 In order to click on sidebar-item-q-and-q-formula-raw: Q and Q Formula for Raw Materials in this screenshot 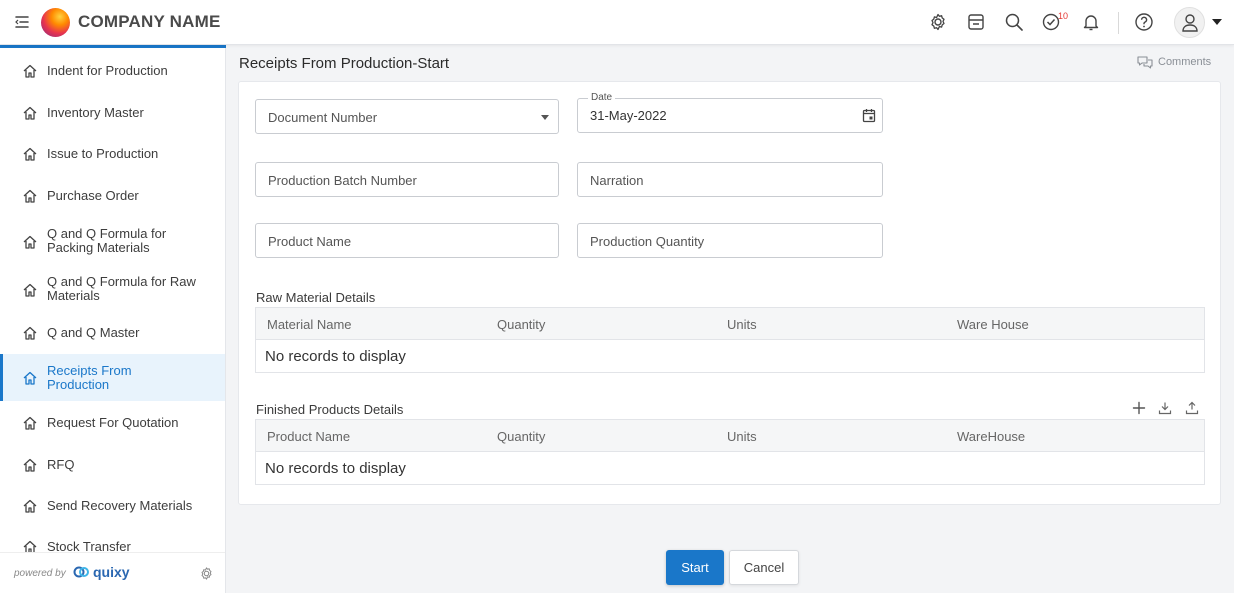, I will do `click(112, 289)`.